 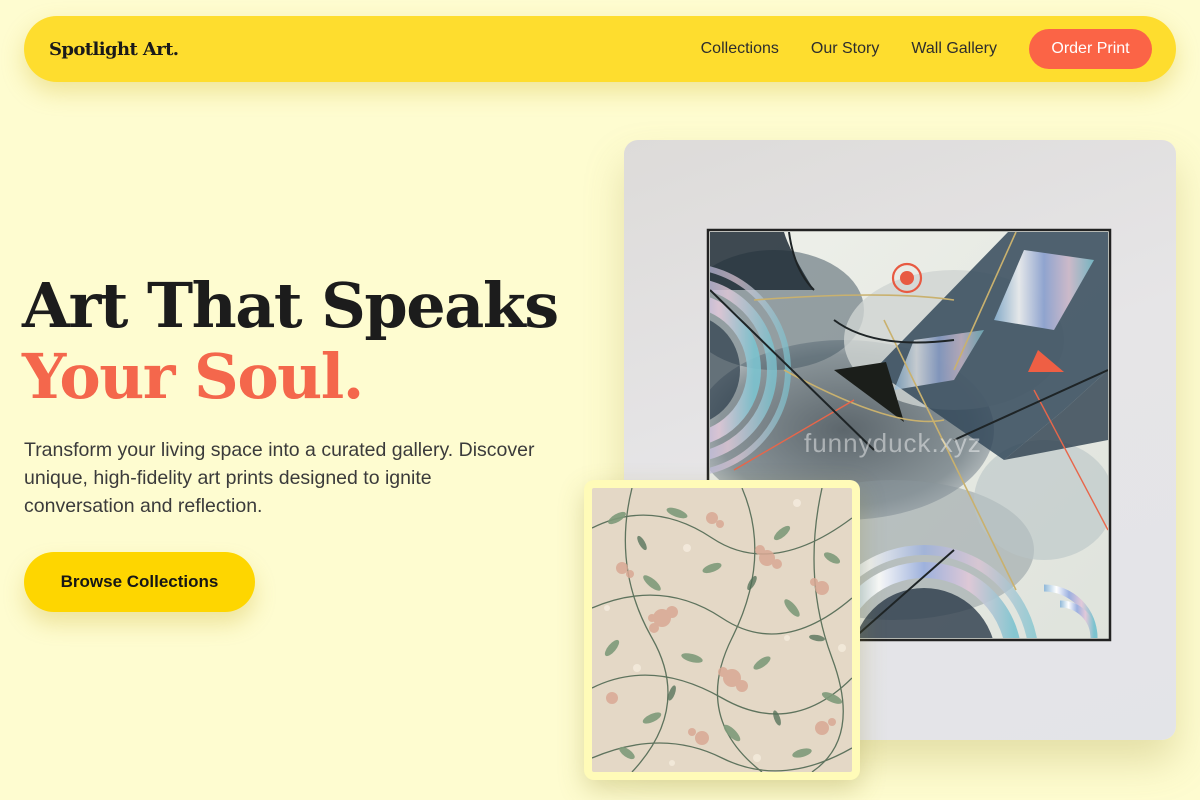 I want to click on hero-title: Art That Speaks Your Soul., so click(x=290, y=341).